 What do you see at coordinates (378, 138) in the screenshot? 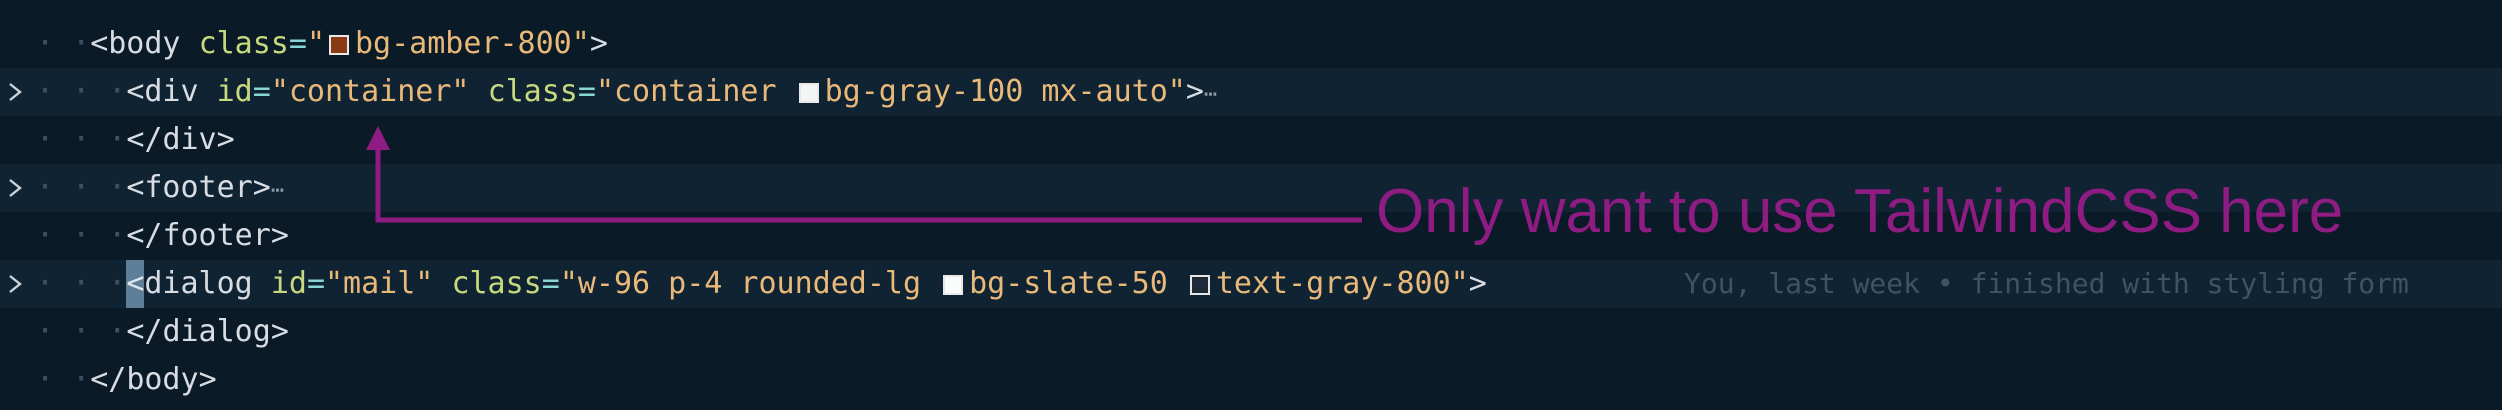
I see `arrowhead-icon` at bounding box center [378, 138].